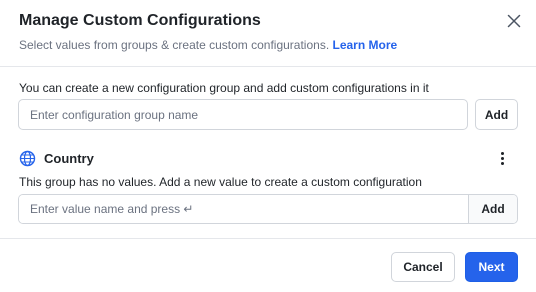 The width and height of the screenshot is (536, 292). I want to click on value-input-group: Add, so click(268, 209).